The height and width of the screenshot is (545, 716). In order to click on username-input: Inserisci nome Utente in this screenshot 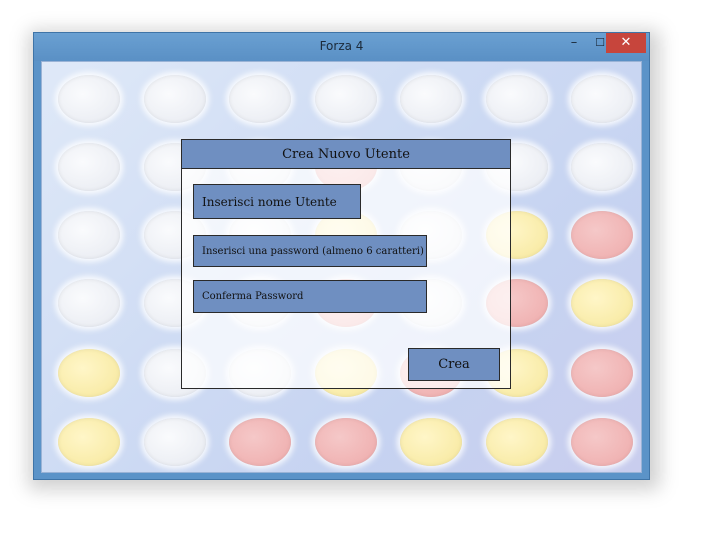, I will do `click(277, 201)`.